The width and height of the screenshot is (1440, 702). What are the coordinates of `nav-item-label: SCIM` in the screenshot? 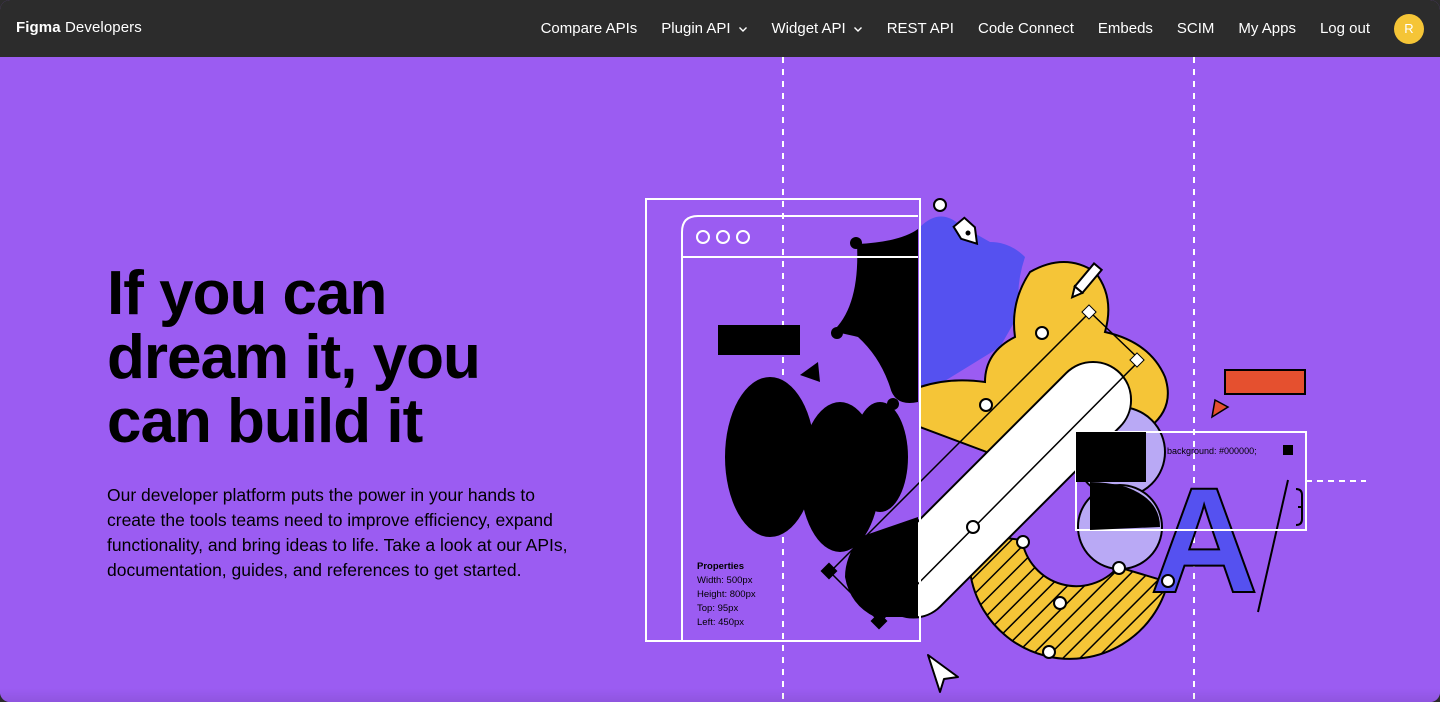 It's located at (1195, 28).